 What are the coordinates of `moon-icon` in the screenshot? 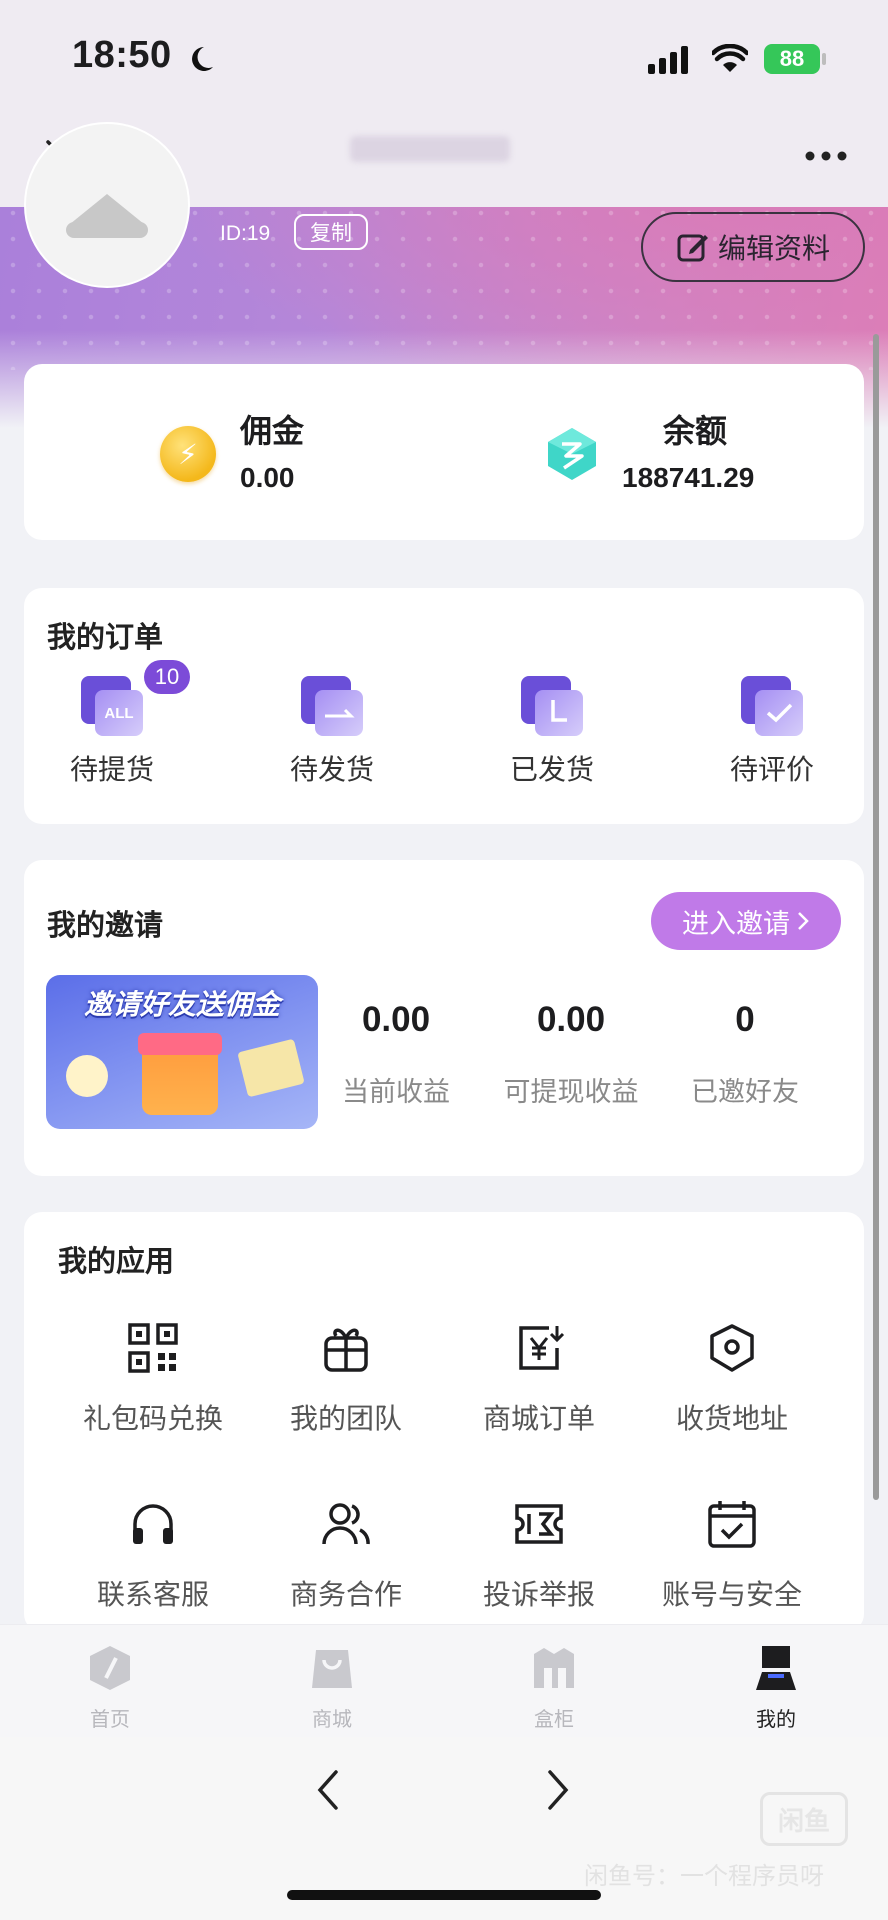 It's located at (202, 59).